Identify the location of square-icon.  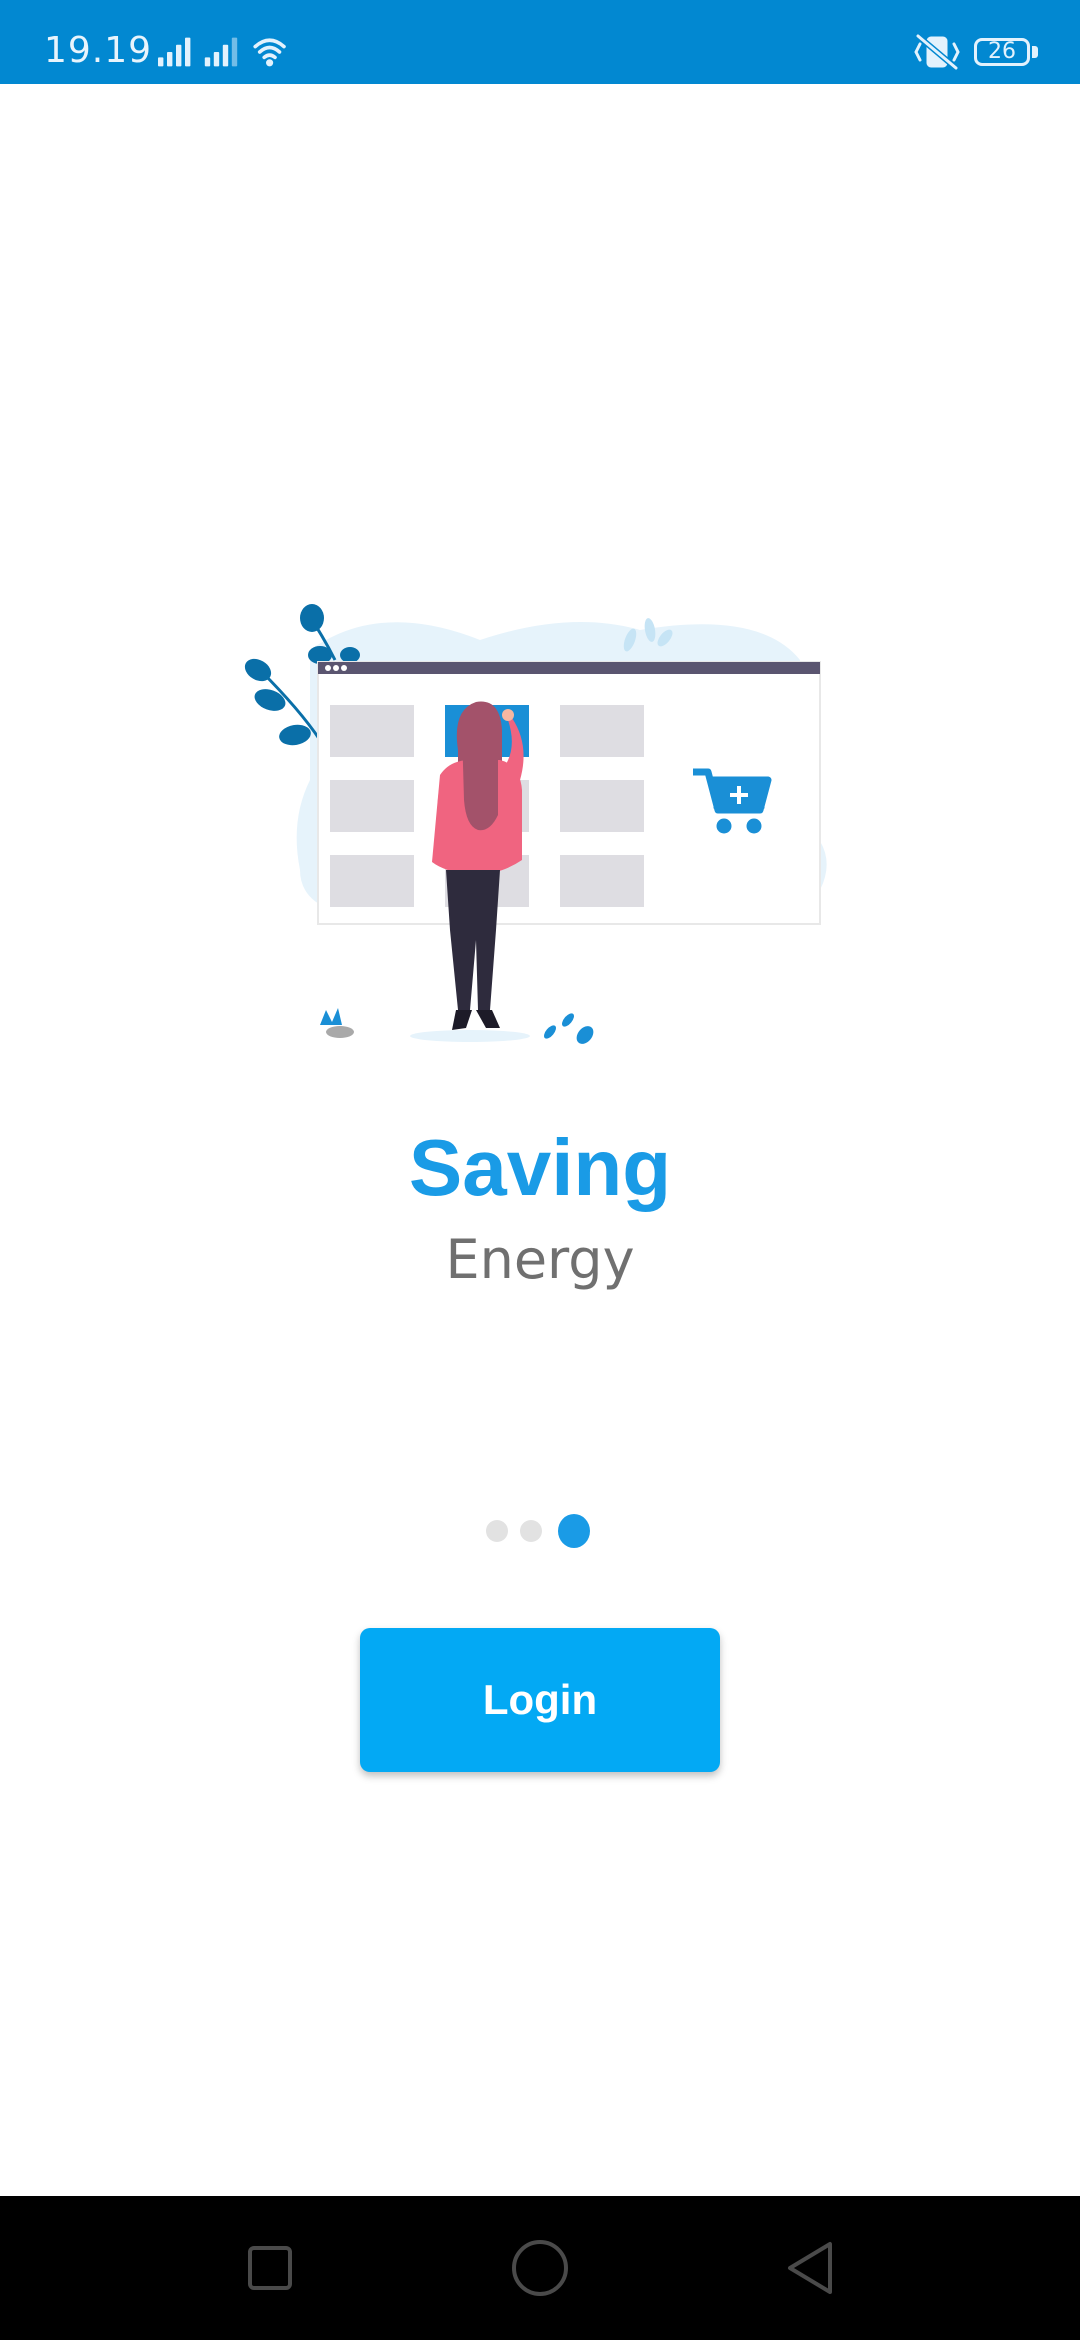
(271, 2268).